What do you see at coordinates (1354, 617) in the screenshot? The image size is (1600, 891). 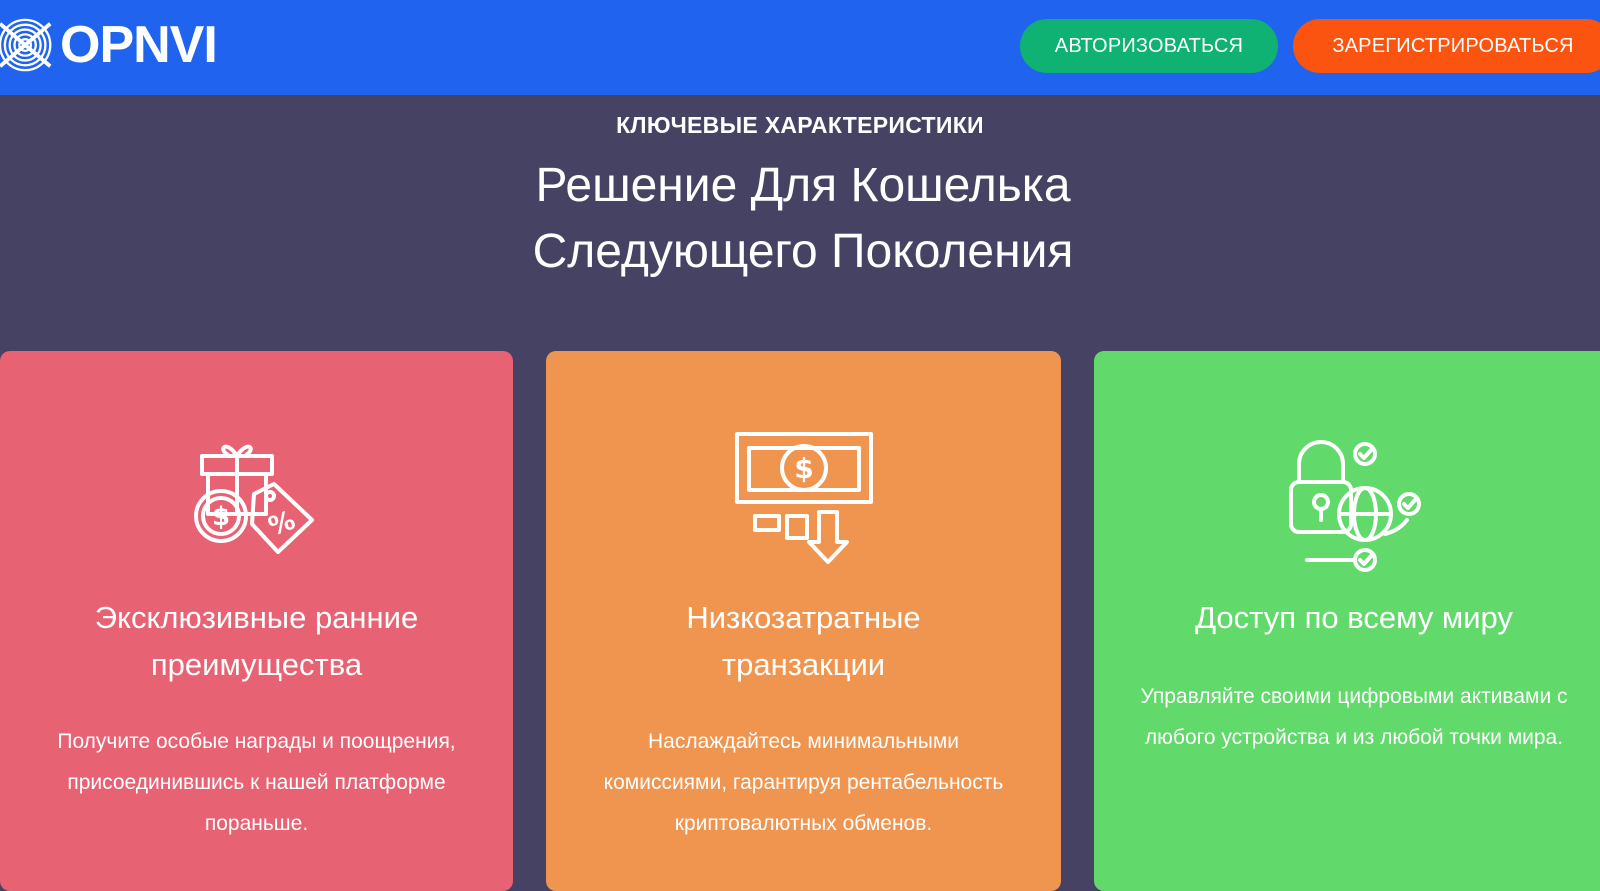 I see `feature-title: Доступ по всему миру` at bounding box center [1354, 617].